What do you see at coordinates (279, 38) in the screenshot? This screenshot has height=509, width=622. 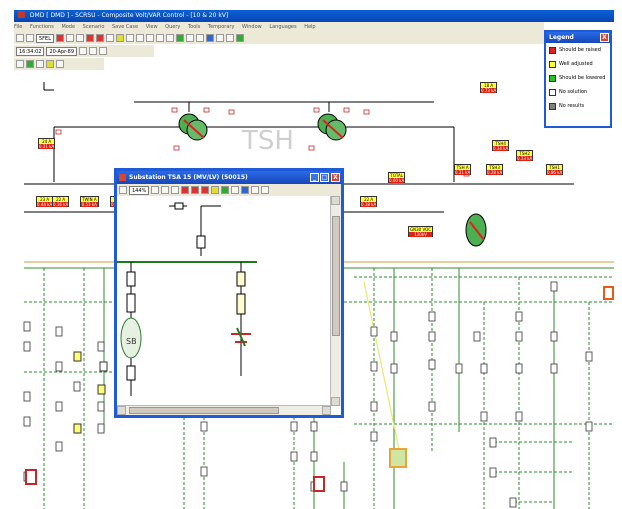 I see `main-toolbar: 5FEL` at bounding box center [279, 38].